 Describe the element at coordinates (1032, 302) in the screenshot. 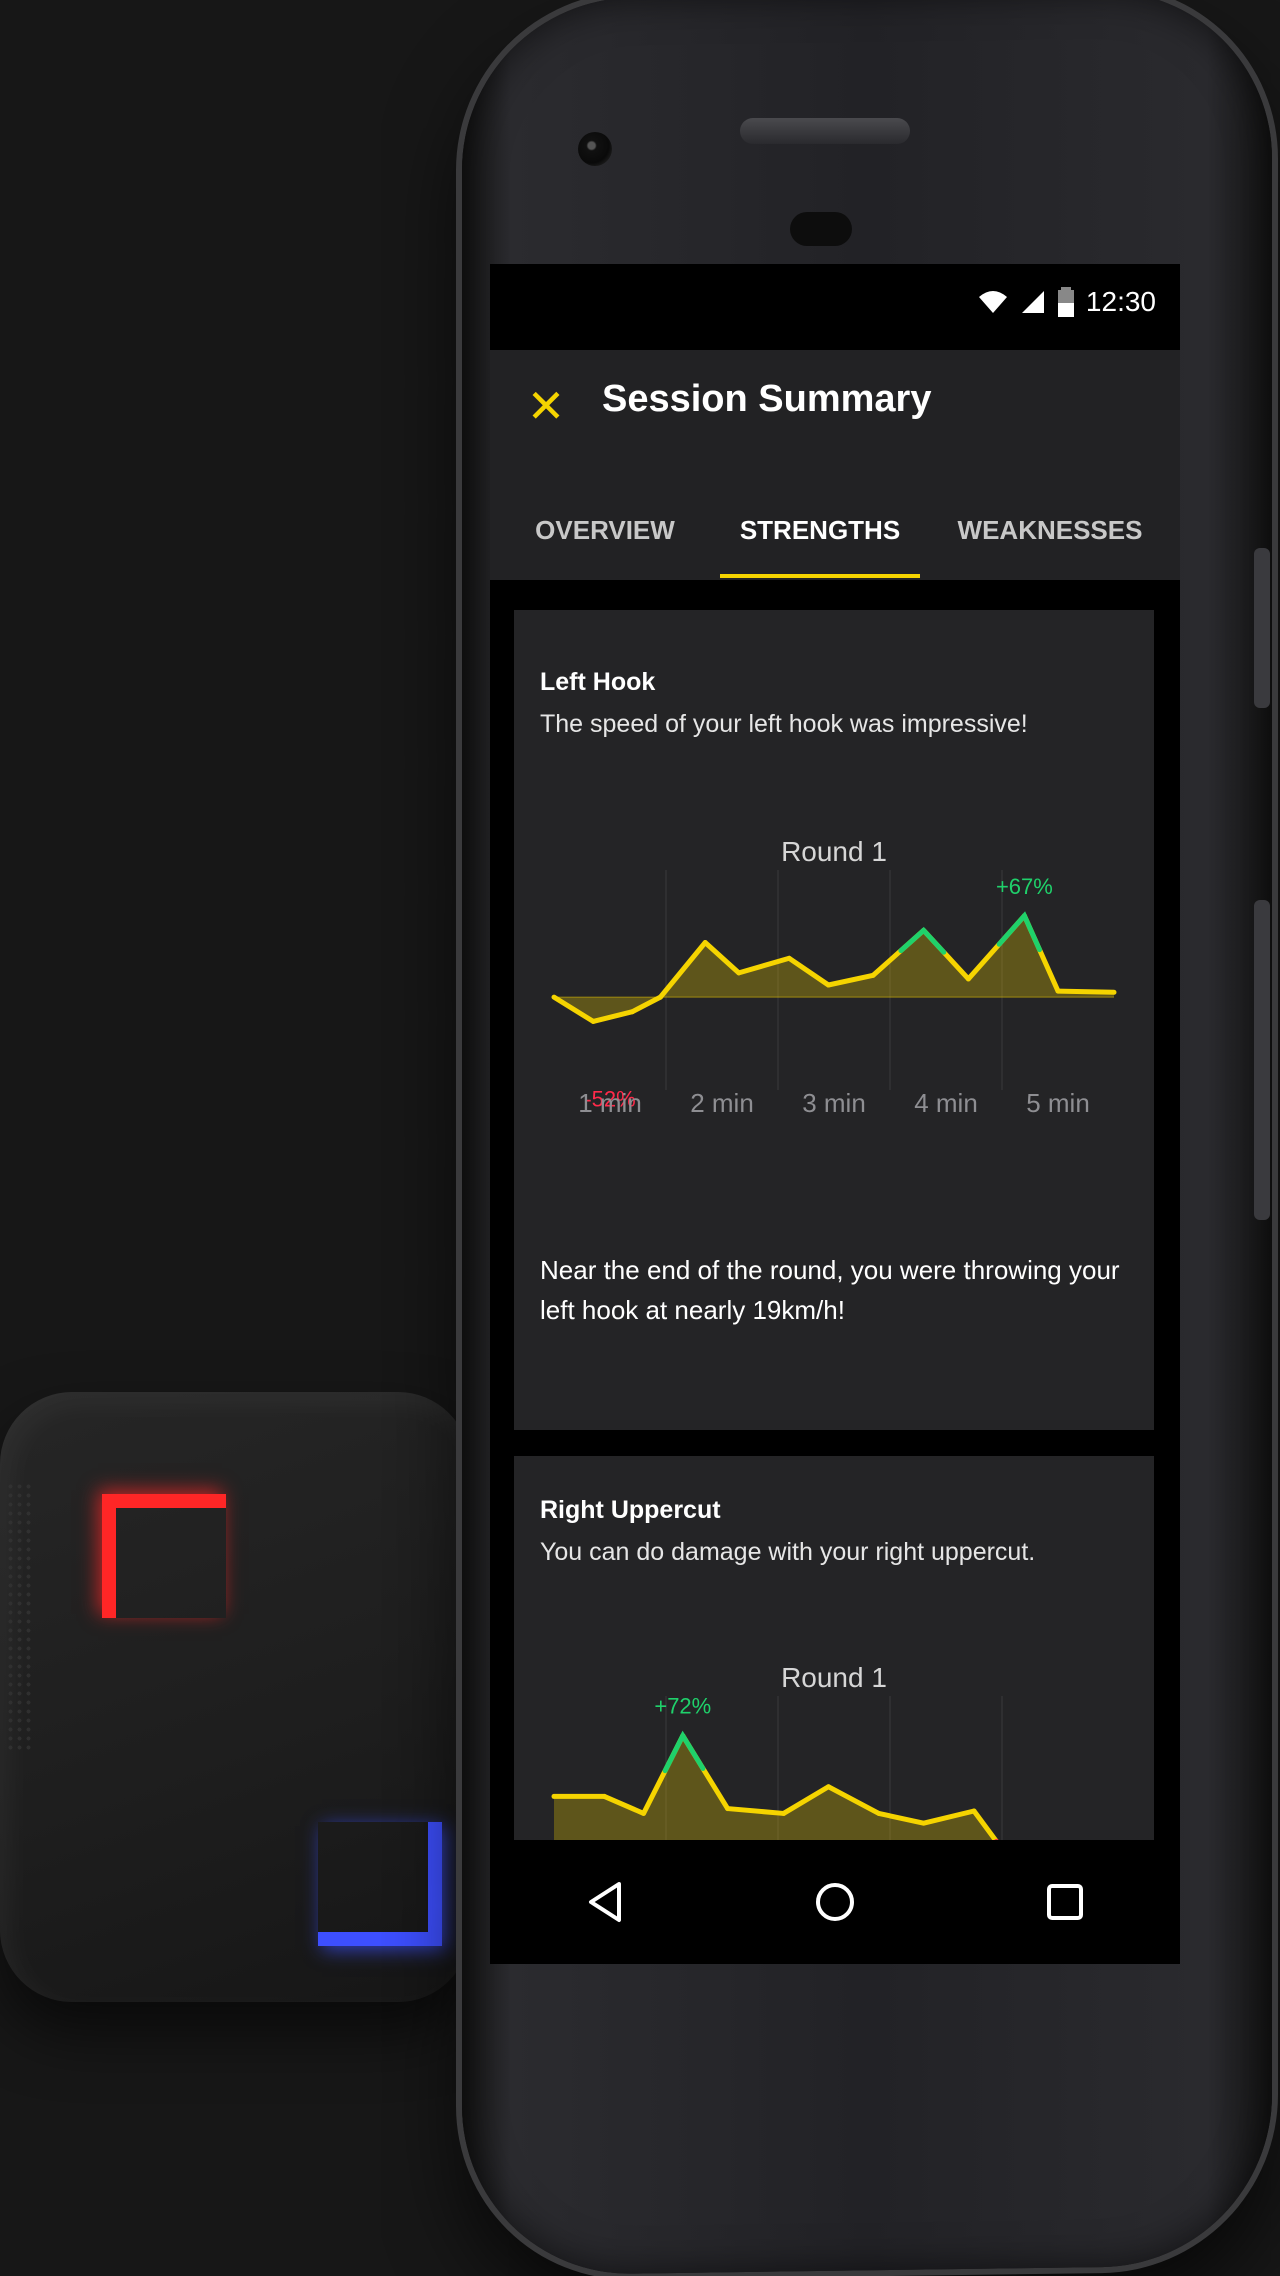

I see `cell-signal-icon` at that location.